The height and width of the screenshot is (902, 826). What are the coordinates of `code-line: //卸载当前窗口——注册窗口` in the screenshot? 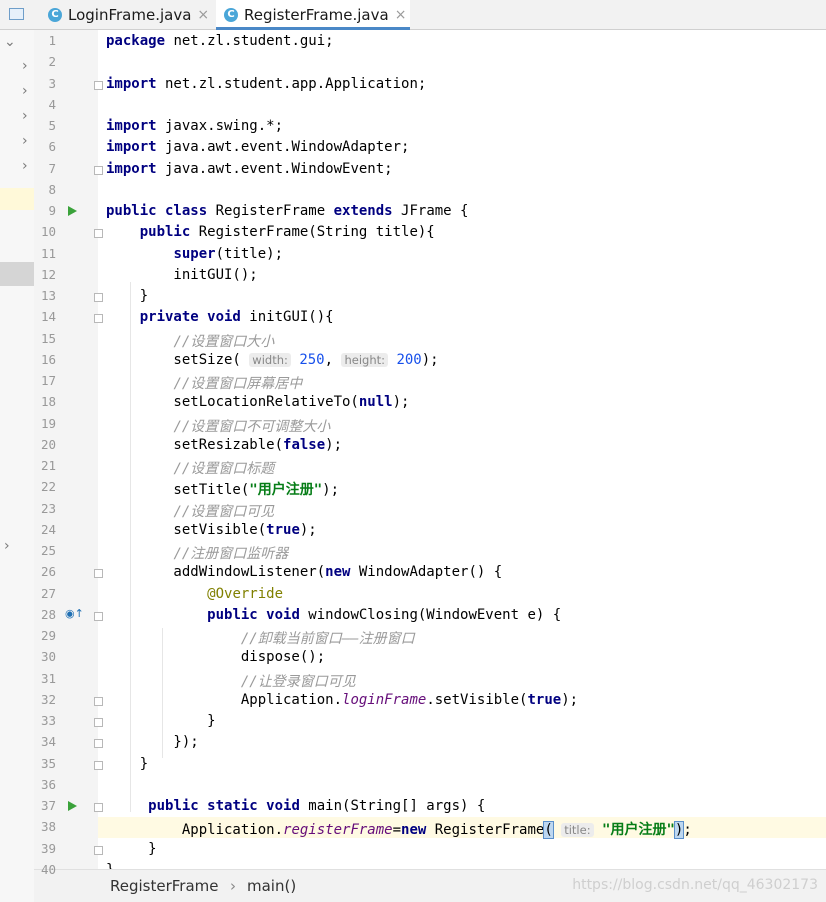 It's located at (462, 636).